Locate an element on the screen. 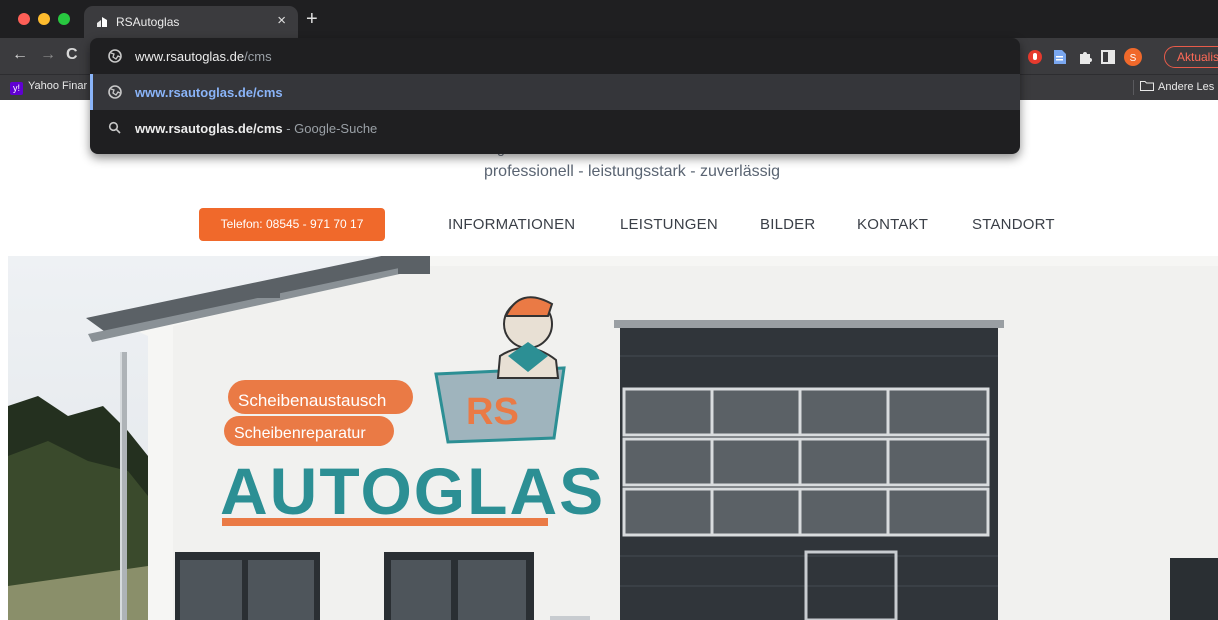  nav-kontakt: KONTAKT is located at coordinates (892, 224).